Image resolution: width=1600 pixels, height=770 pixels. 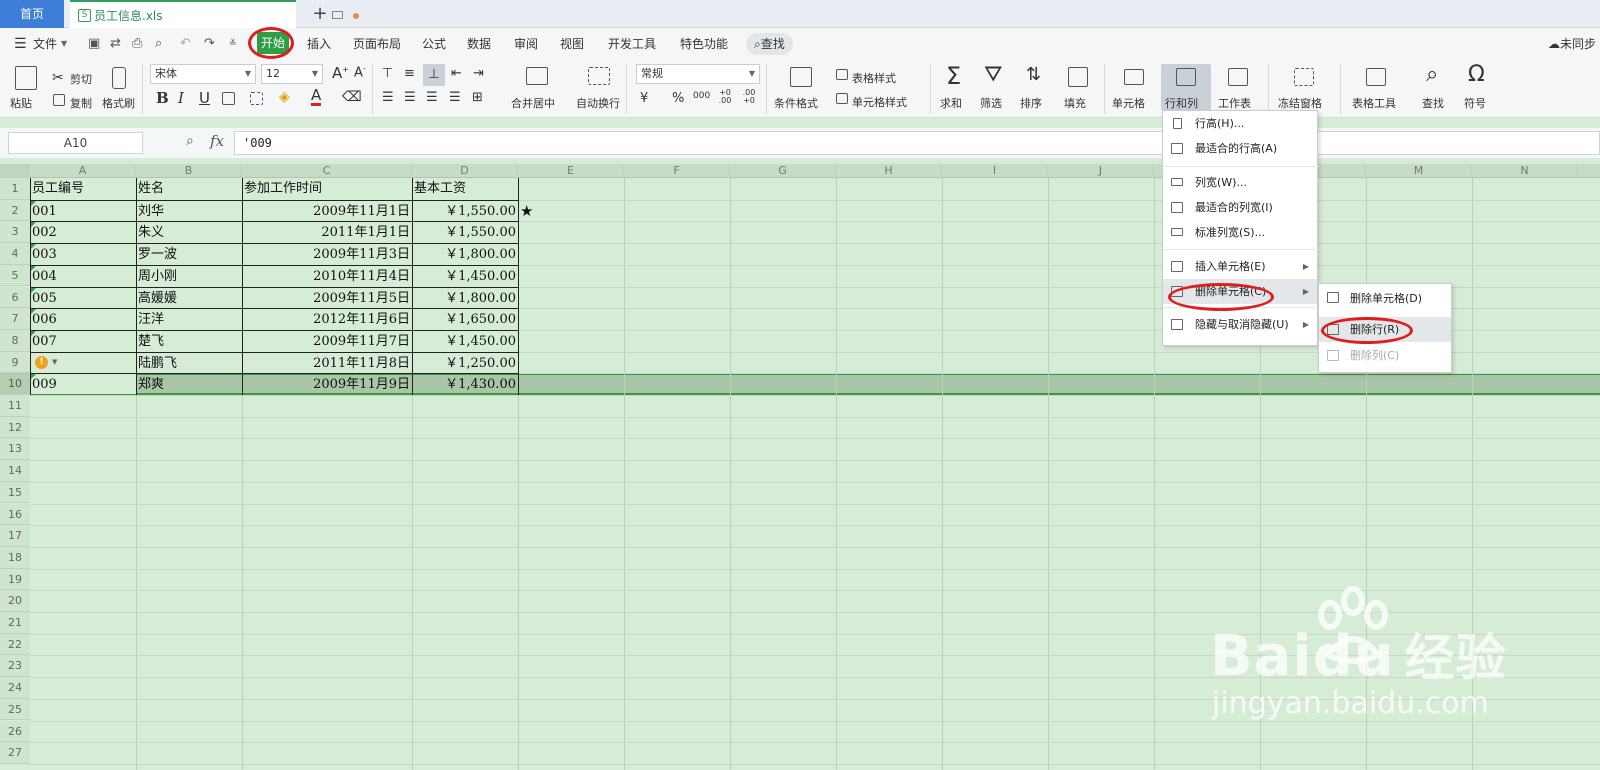 I want to click on row-header: 1, so click(x=15, y=189).